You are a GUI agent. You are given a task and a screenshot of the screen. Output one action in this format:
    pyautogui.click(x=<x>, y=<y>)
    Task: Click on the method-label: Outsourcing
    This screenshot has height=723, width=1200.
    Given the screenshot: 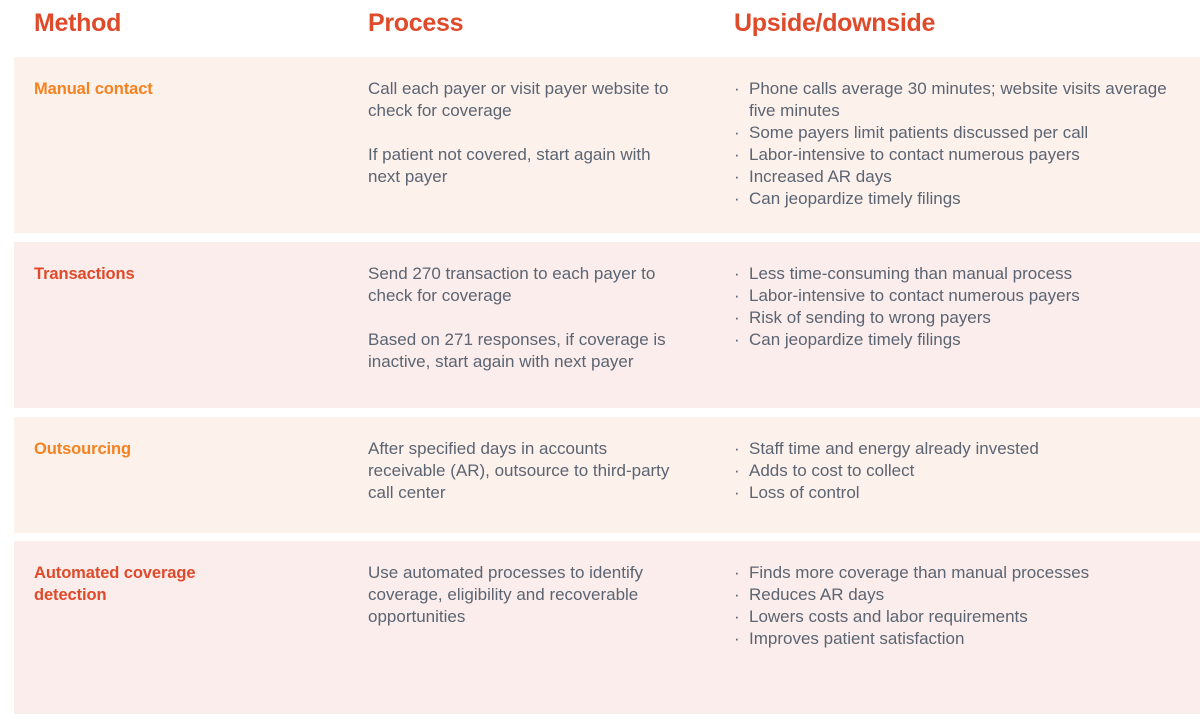 What is the action you would take?
    pyautogui.click(x=82, y=449)
    